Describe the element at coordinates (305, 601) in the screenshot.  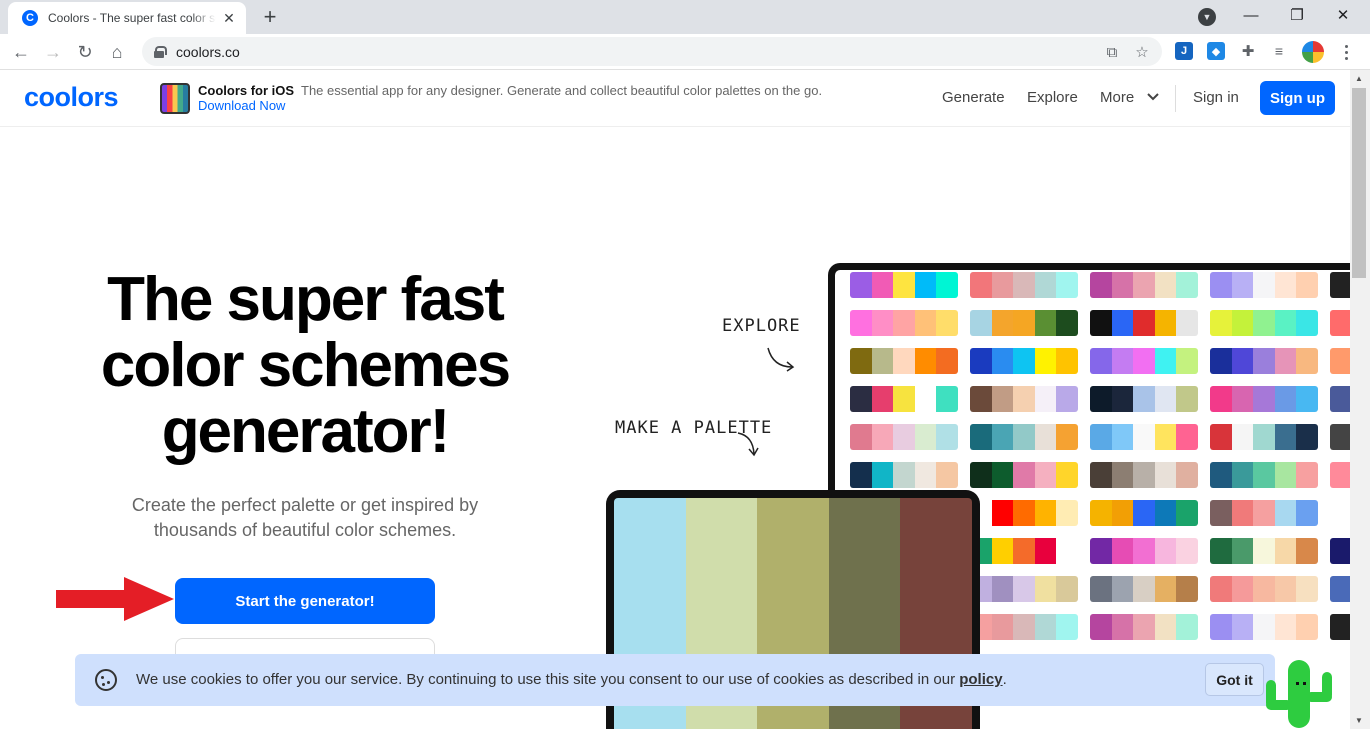
I see `start-generator-button: Start the generator!` at that location.